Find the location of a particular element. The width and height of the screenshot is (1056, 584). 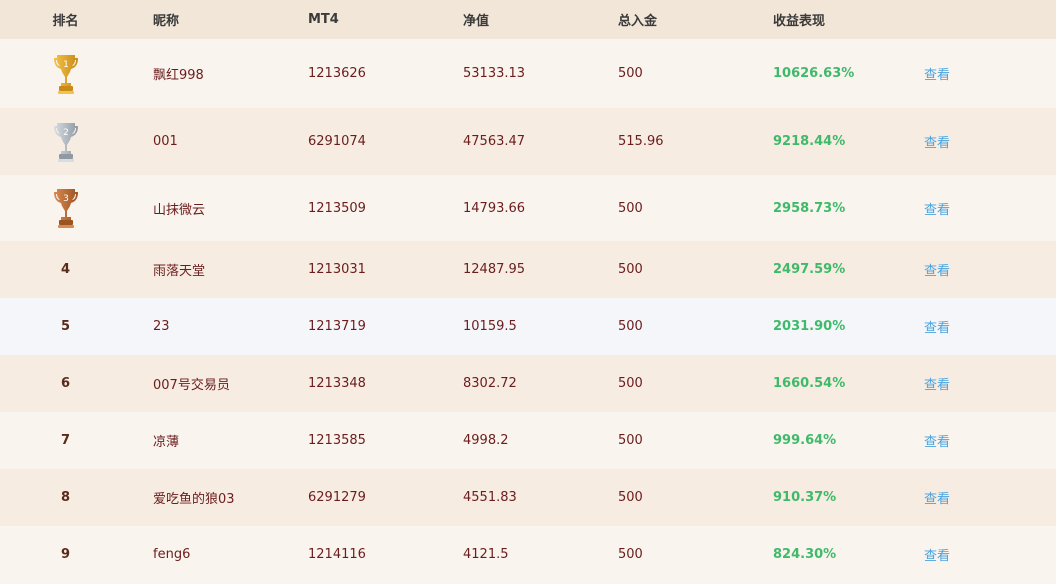

rank-number: 6 is located at coordinates (65, 383).